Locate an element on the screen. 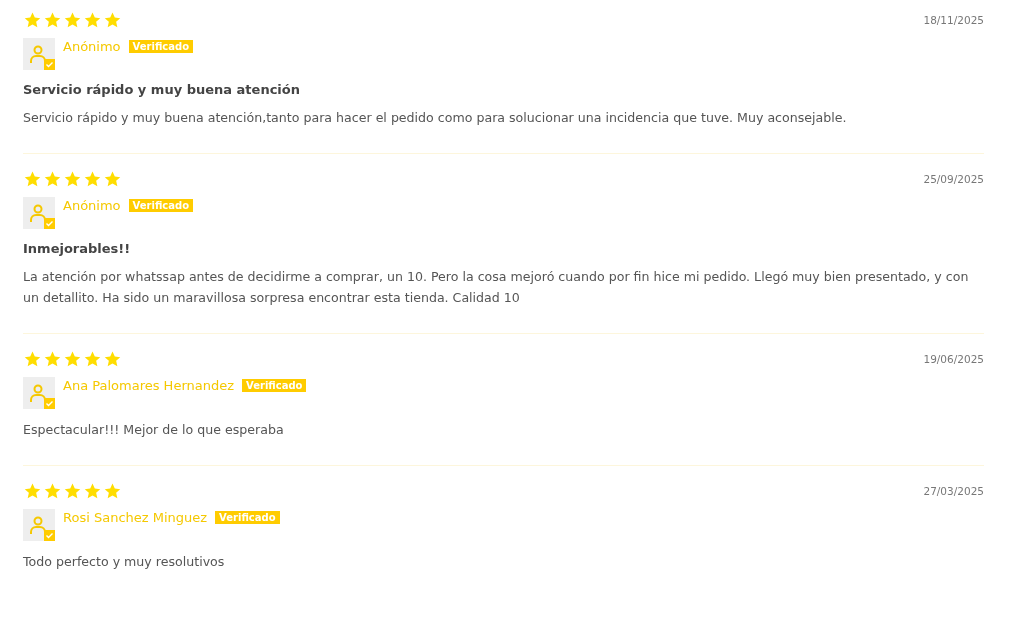 Image resolution: width=1021 pixels, height=632 pixels. review-date: 25/09/2025 is located at coordinates (953, 179).